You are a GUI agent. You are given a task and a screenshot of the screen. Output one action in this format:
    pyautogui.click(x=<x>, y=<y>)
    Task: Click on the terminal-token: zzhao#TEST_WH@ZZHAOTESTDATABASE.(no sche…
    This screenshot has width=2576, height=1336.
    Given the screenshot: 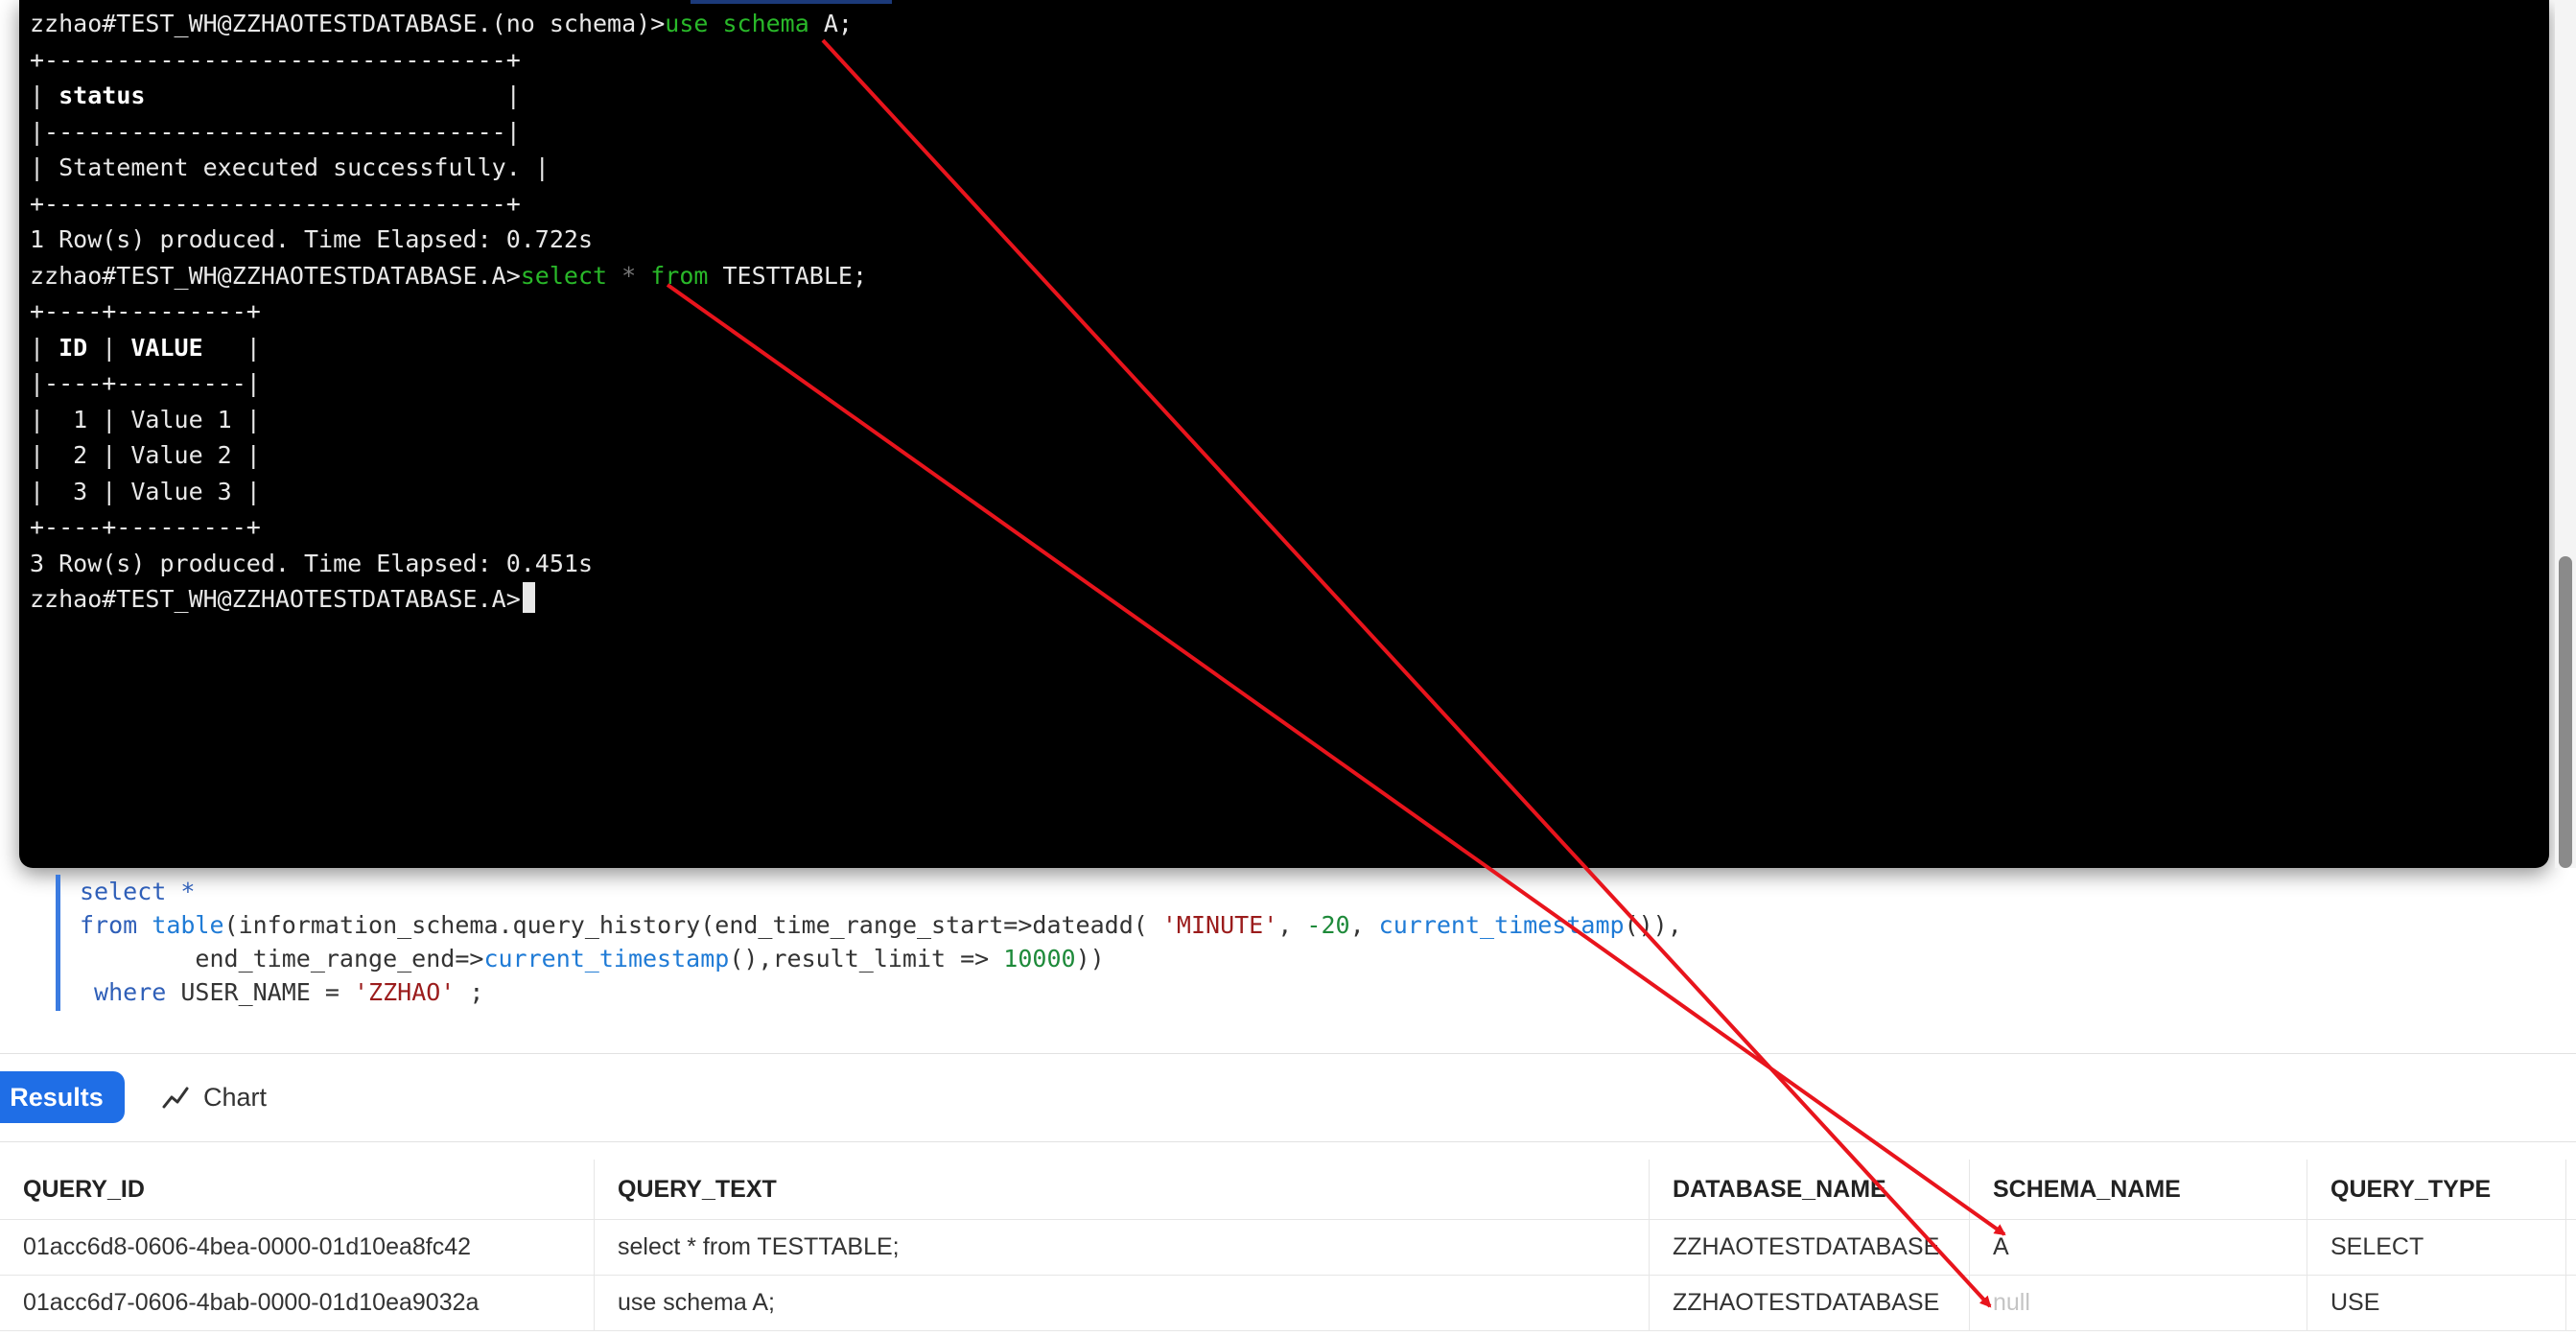 What is the action you would take?
    pyautogui.click(x=348, y=23)
    